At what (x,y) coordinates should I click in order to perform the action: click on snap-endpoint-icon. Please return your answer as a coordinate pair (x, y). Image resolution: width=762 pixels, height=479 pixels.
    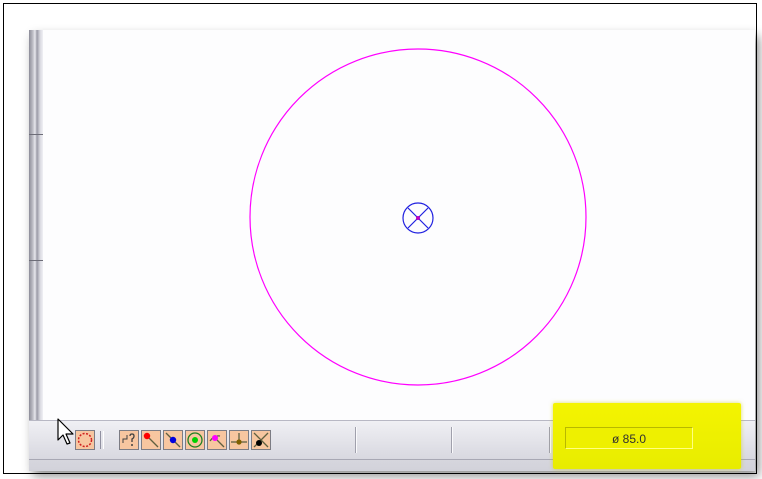
    Looking at the image, I should click on (151, 440).